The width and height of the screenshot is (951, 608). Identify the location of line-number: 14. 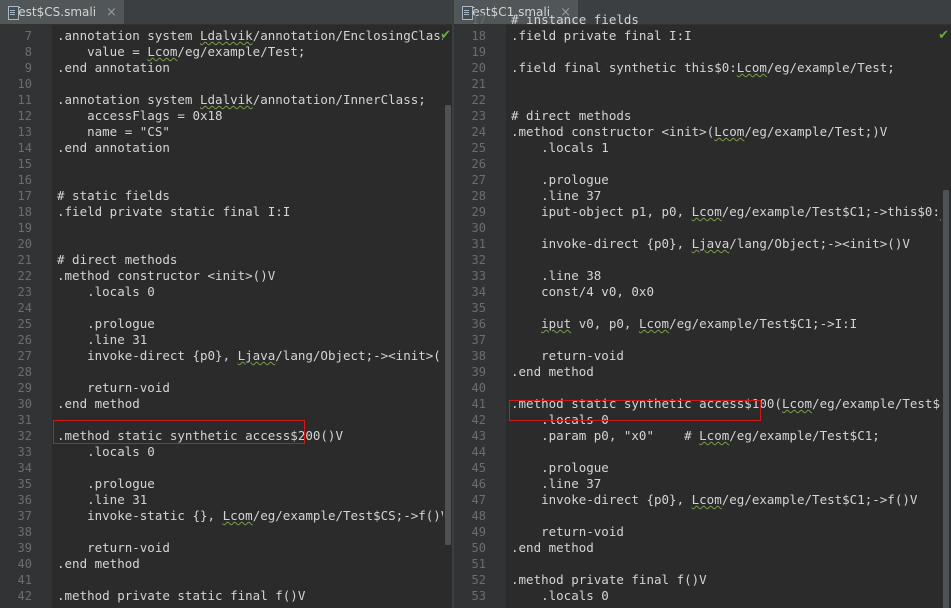
(24, 148).